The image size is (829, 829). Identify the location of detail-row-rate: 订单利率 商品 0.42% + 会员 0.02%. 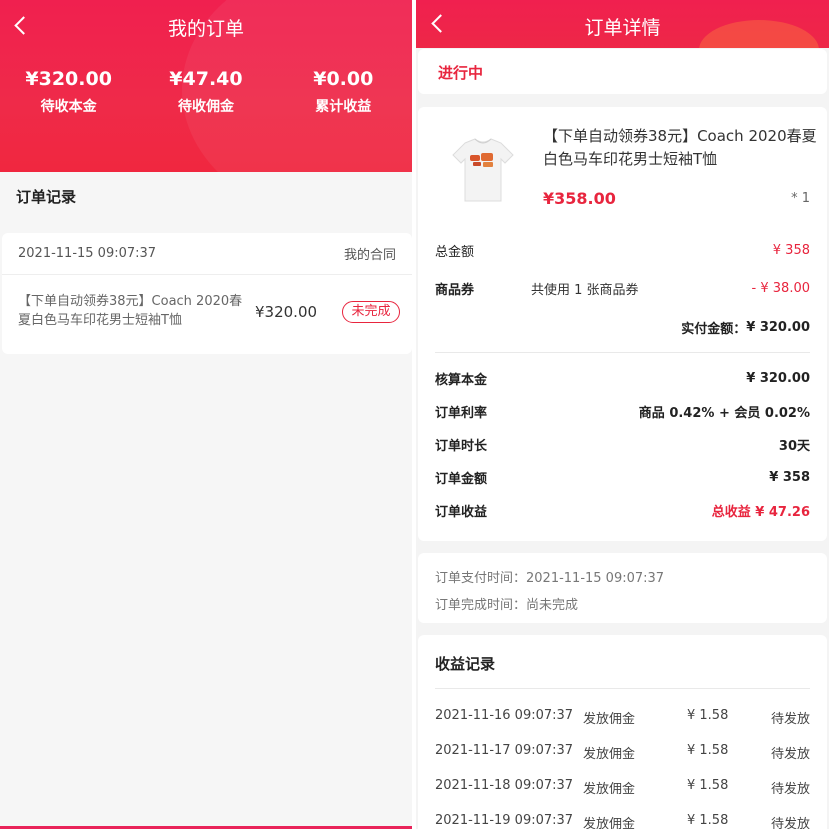
(622, 411).